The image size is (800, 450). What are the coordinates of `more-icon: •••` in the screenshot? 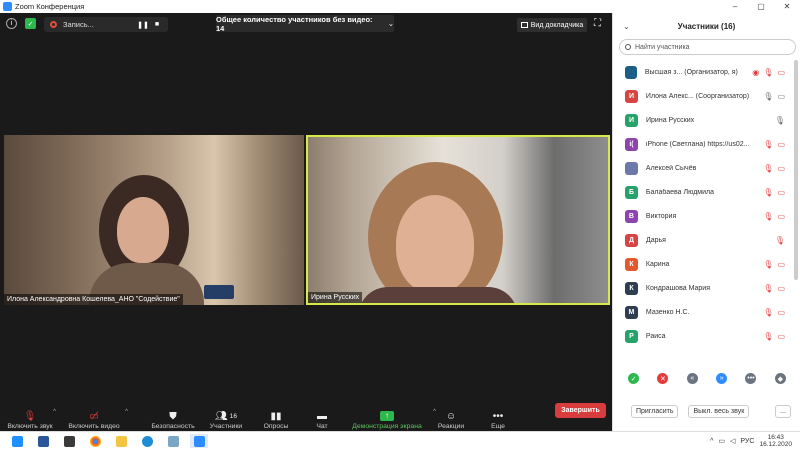 It's located at (751, 378).